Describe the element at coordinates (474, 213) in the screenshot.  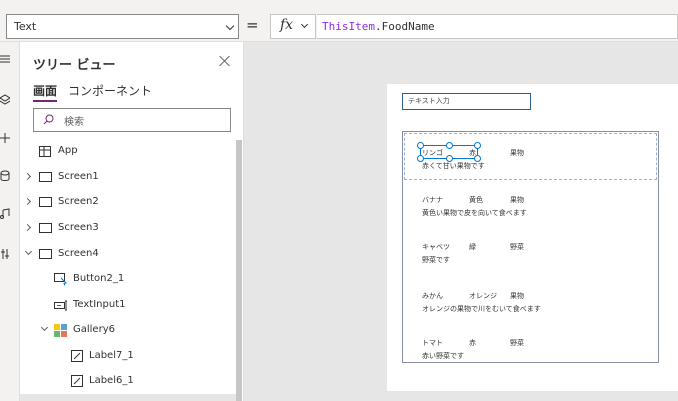
I see `food-description-label: 黄色い果物で皮を向いて食べます` at that location.